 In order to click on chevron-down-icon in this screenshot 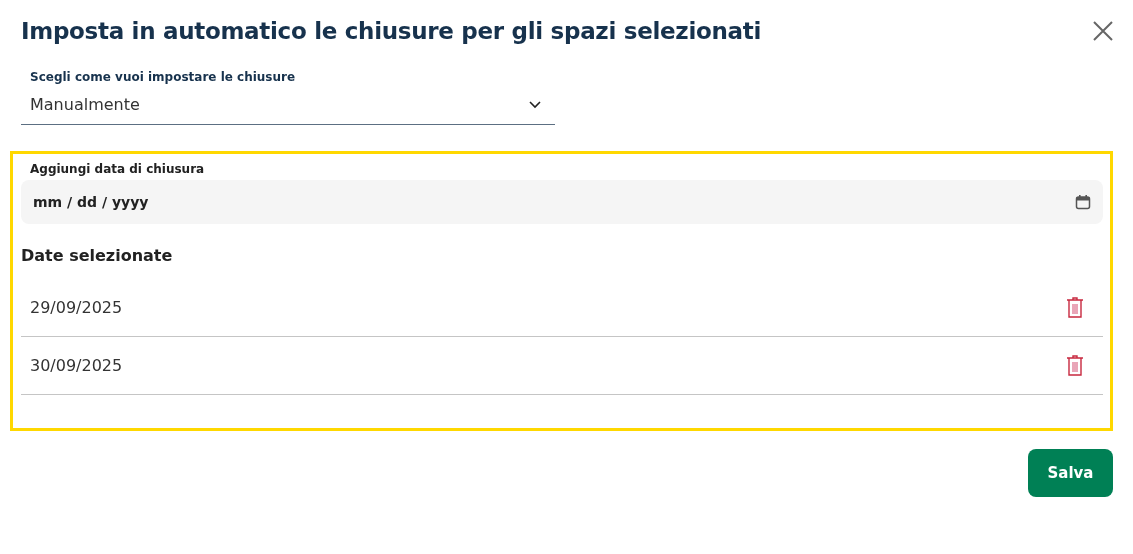, I will do `click(535, 104)`.